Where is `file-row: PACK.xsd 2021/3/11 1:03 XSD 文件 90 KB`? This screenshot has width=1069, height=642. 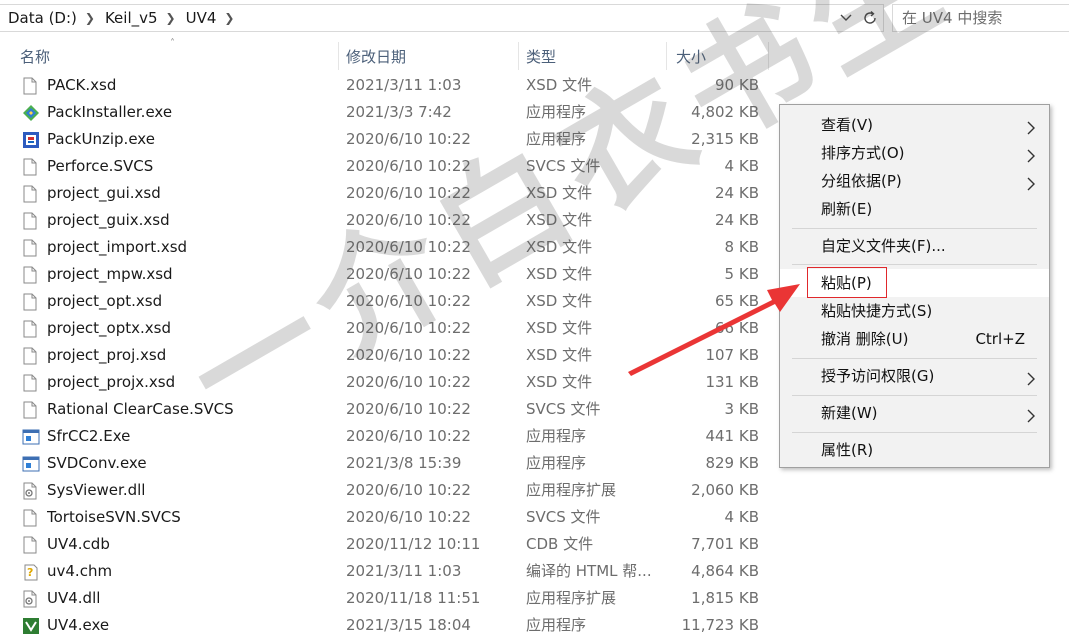 file-row: PACK.xsd 2021/3/11 1:03 XSD 文件 90 KB is located at coordinates (390, 85).